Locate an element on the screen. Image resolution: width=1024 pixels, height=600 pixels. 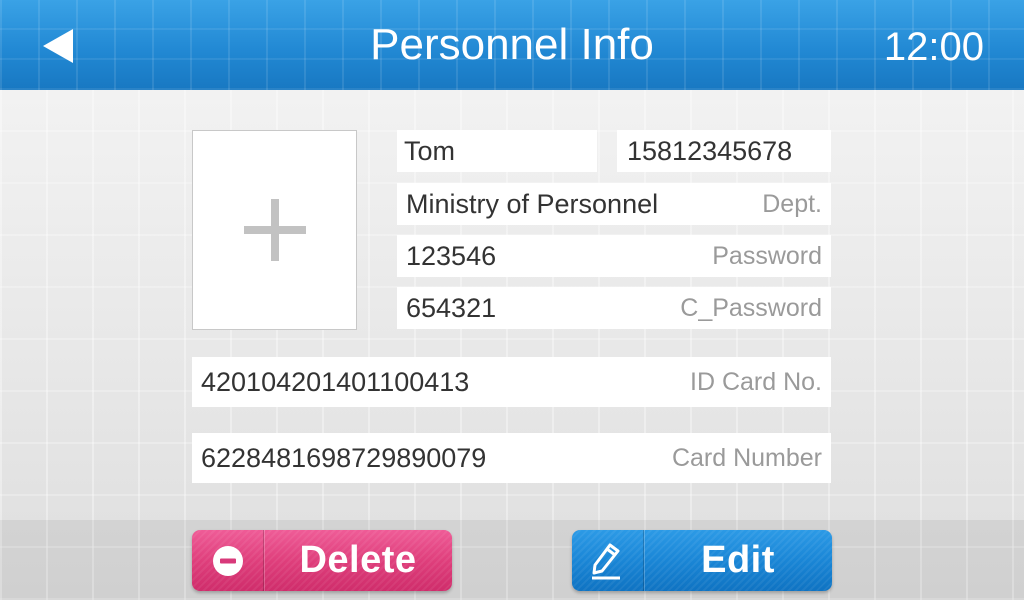
back-button is located at coordinates (58, 46).